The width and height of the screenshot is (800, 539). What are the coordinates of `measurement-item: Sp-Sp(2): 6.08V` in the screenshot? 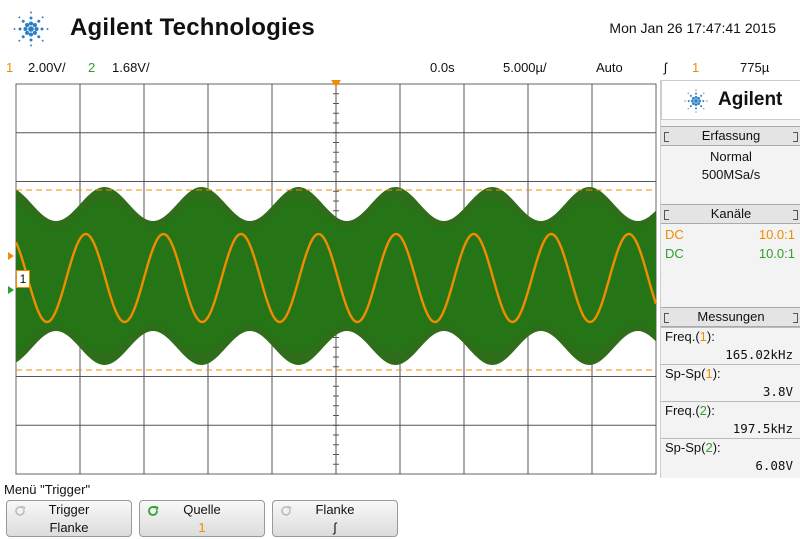 It's located at (730, 456).